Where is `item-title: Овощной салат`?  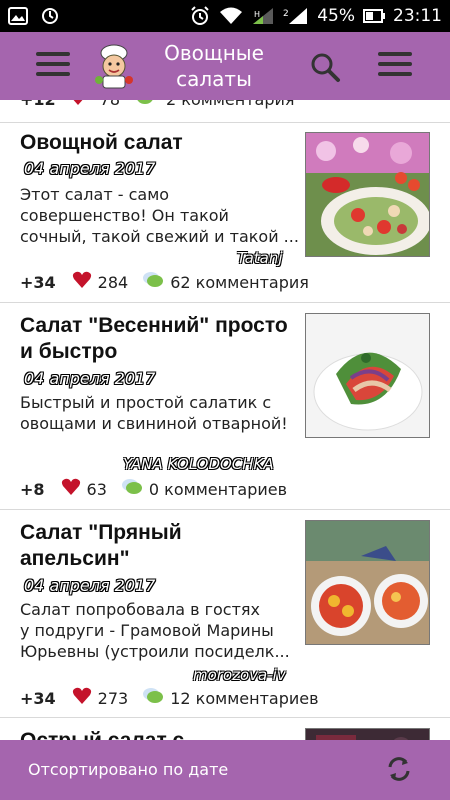 item-title: Овощной салат is located at coordinates (101, 142).